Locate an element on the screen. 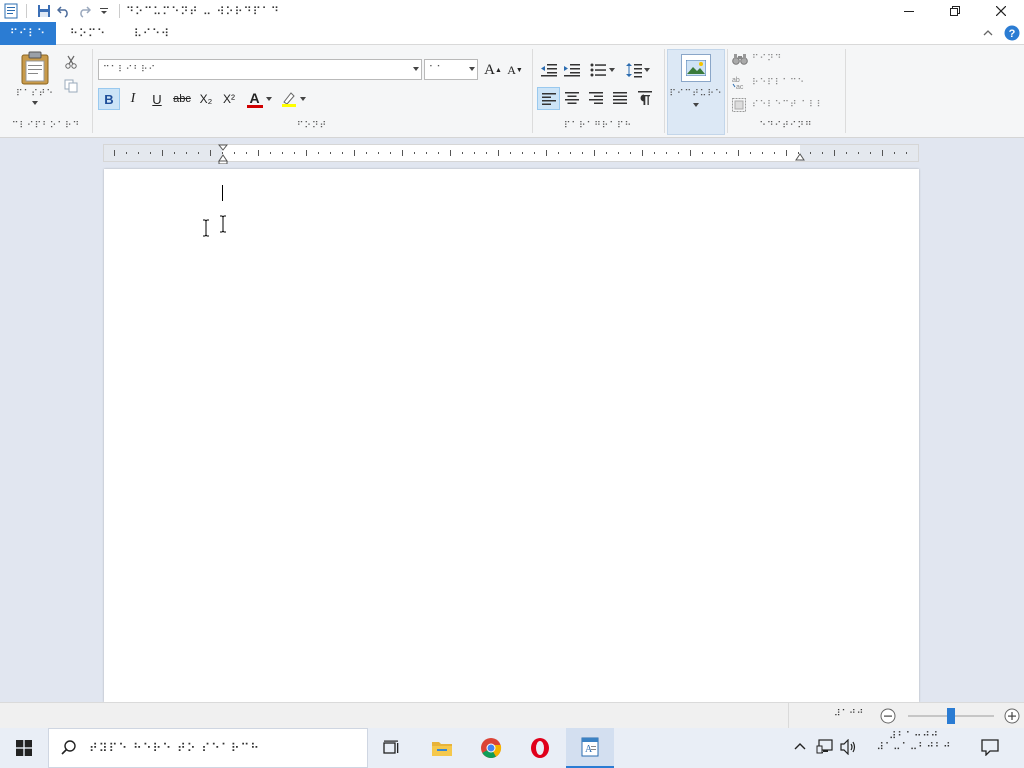 This screenshot has width=1024, height=768. clock: ⠼⠃⠁⠒⠚⠚ ⠼⠁⠤⠁⠤⠃⠚⠃⠚ is located at coordinates (914, 742).